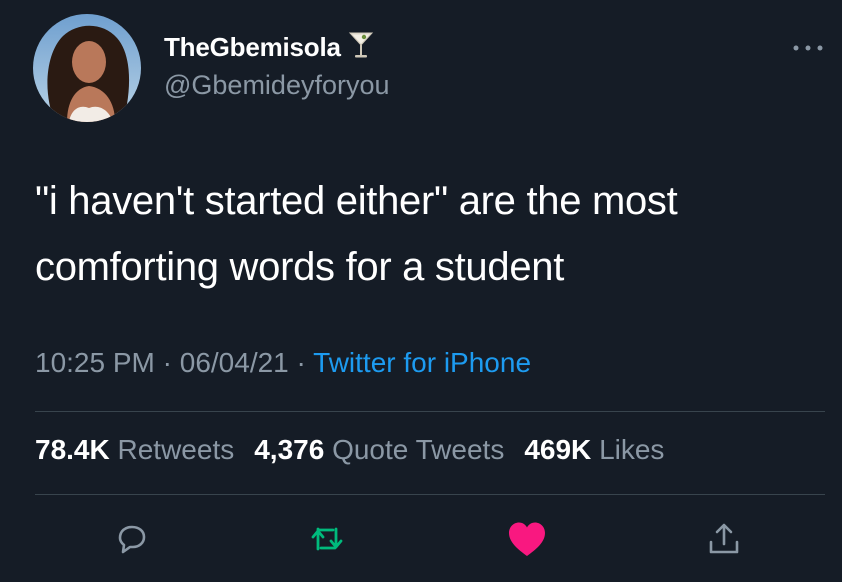  What do you see at coordinates (72, 449) in the screenshot?
I see `retweets-count: 78.4K` at bounding box center [72, 449].